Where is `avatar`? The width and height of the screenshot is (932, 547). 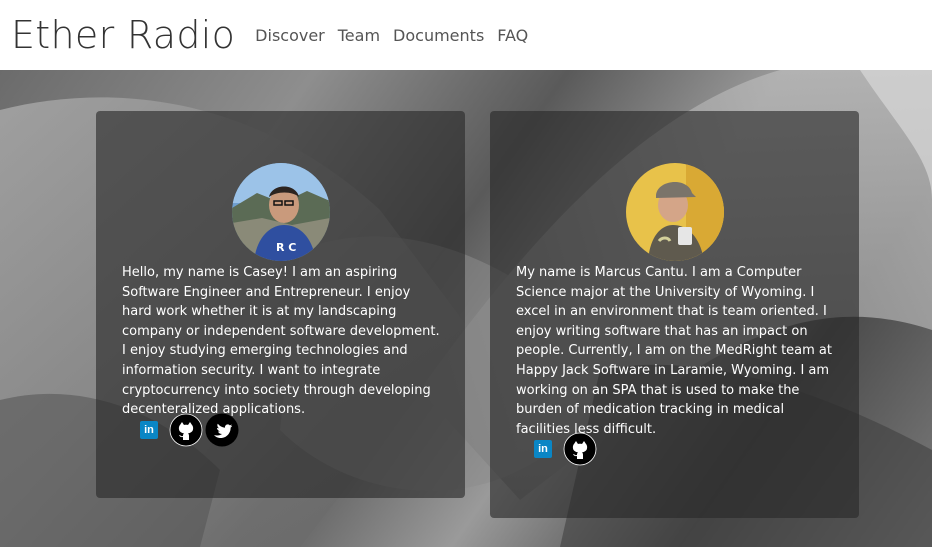 avatar is located at coordinates (674, 212).